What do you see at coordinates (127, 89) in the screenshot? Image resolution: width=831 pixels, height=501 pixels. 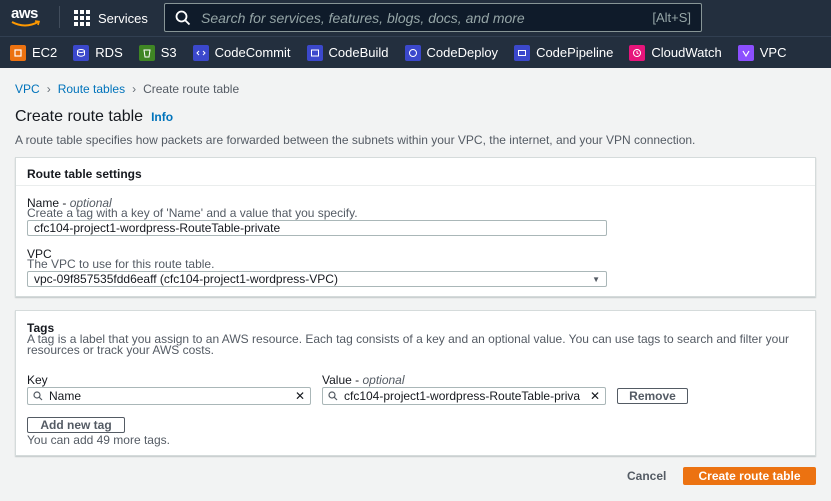 I see `breadcrumb: VPC › Route tables › Create route table` at bounding box center [127, 89].